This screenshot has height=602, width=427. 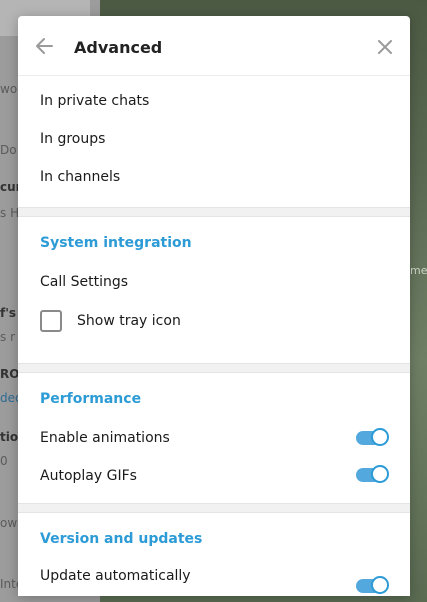 I want to click on background-text: s H, so click(x=10, y=213).